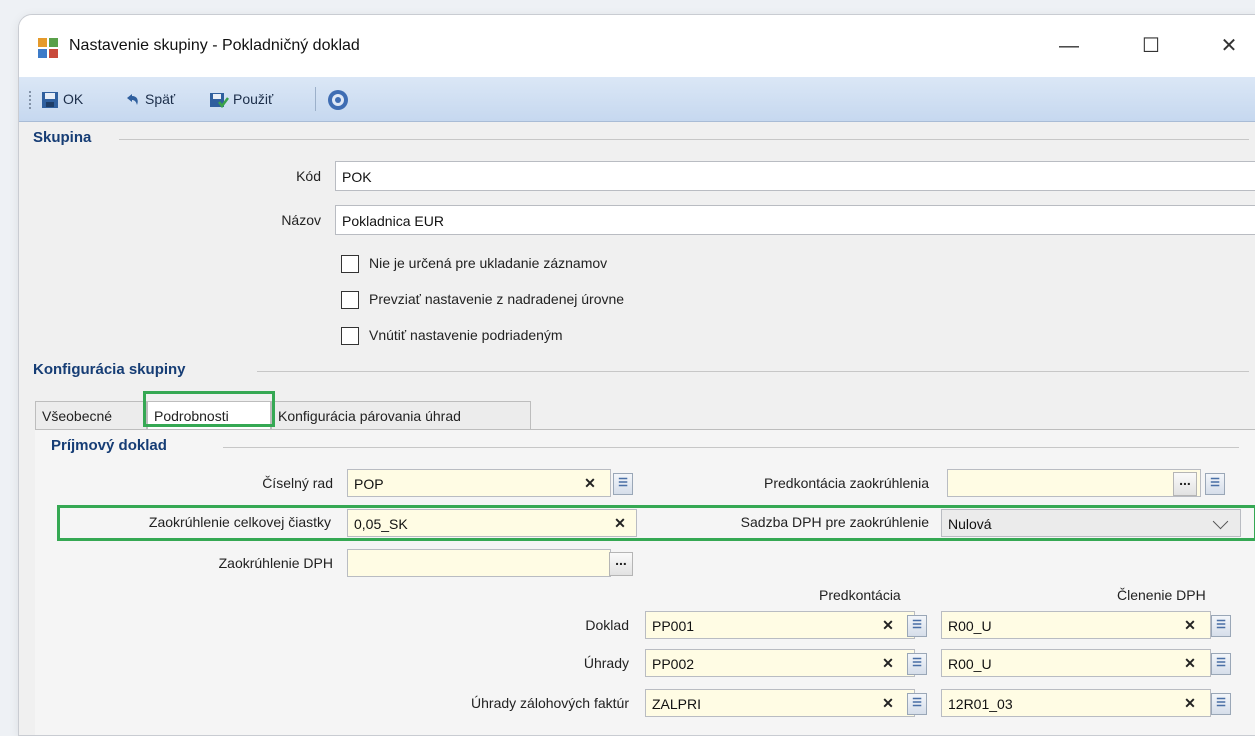  I want to click on apply-label: Použiť, so click(253, 99).